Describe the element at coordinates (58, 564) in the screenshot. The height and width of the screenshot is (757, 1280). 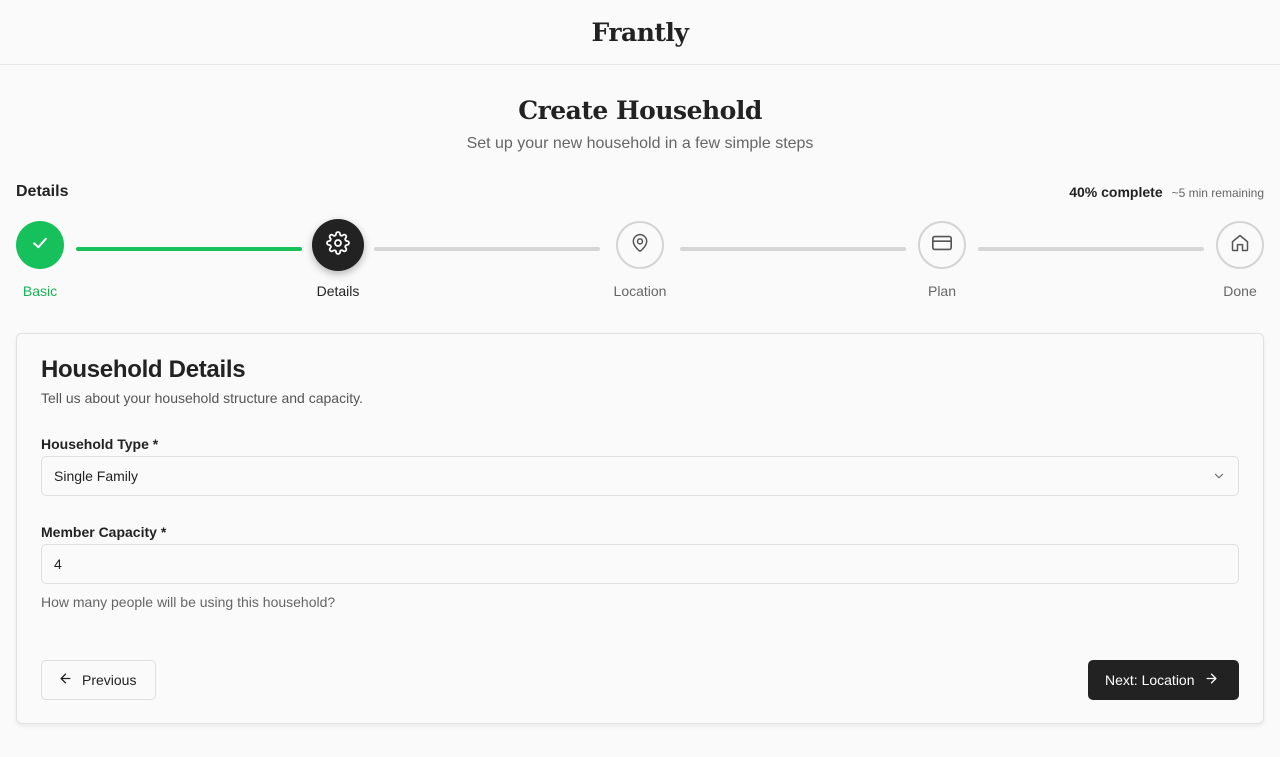
I see `member-capacity-value: 4` at that location.